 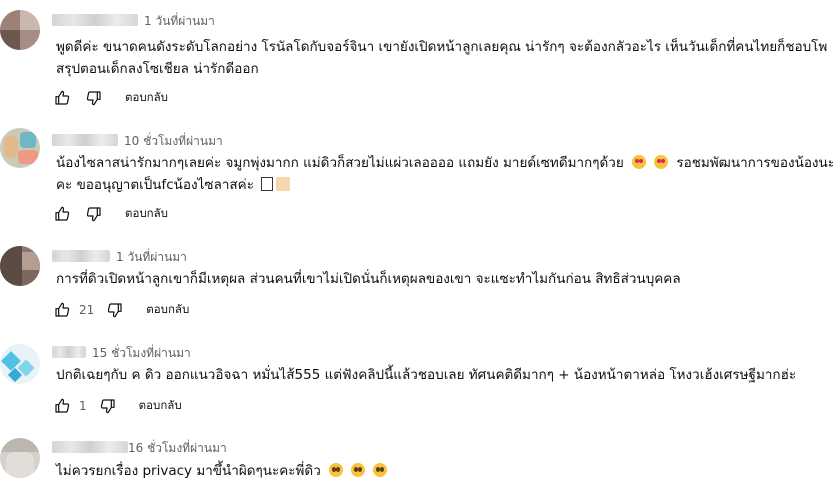 I want to click on comment-text-segment: รอชมพัฒนาการของน้องนะ, so click(x=754, y=163).